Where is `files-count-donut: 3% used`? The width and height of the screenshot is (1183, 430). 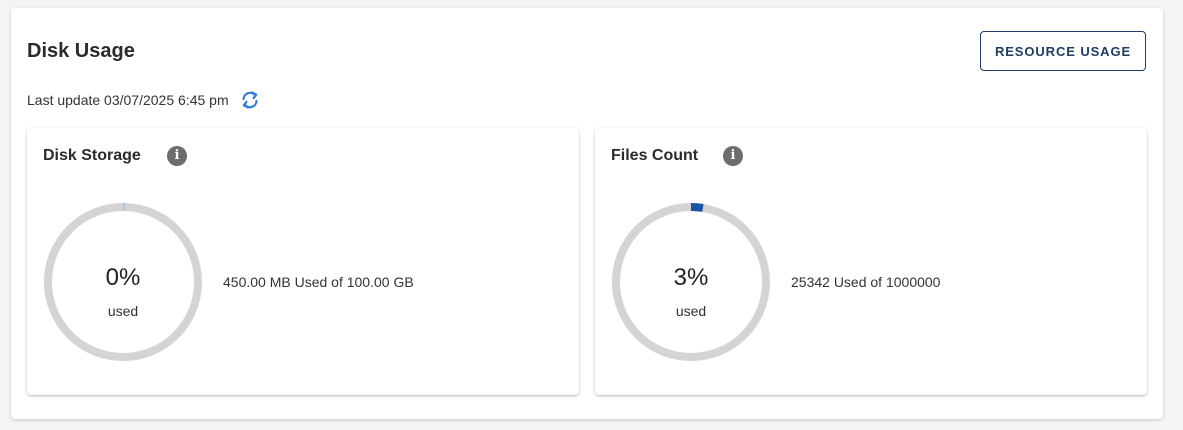 files-count-donut: 3% used is located at coordinates (691, 282).